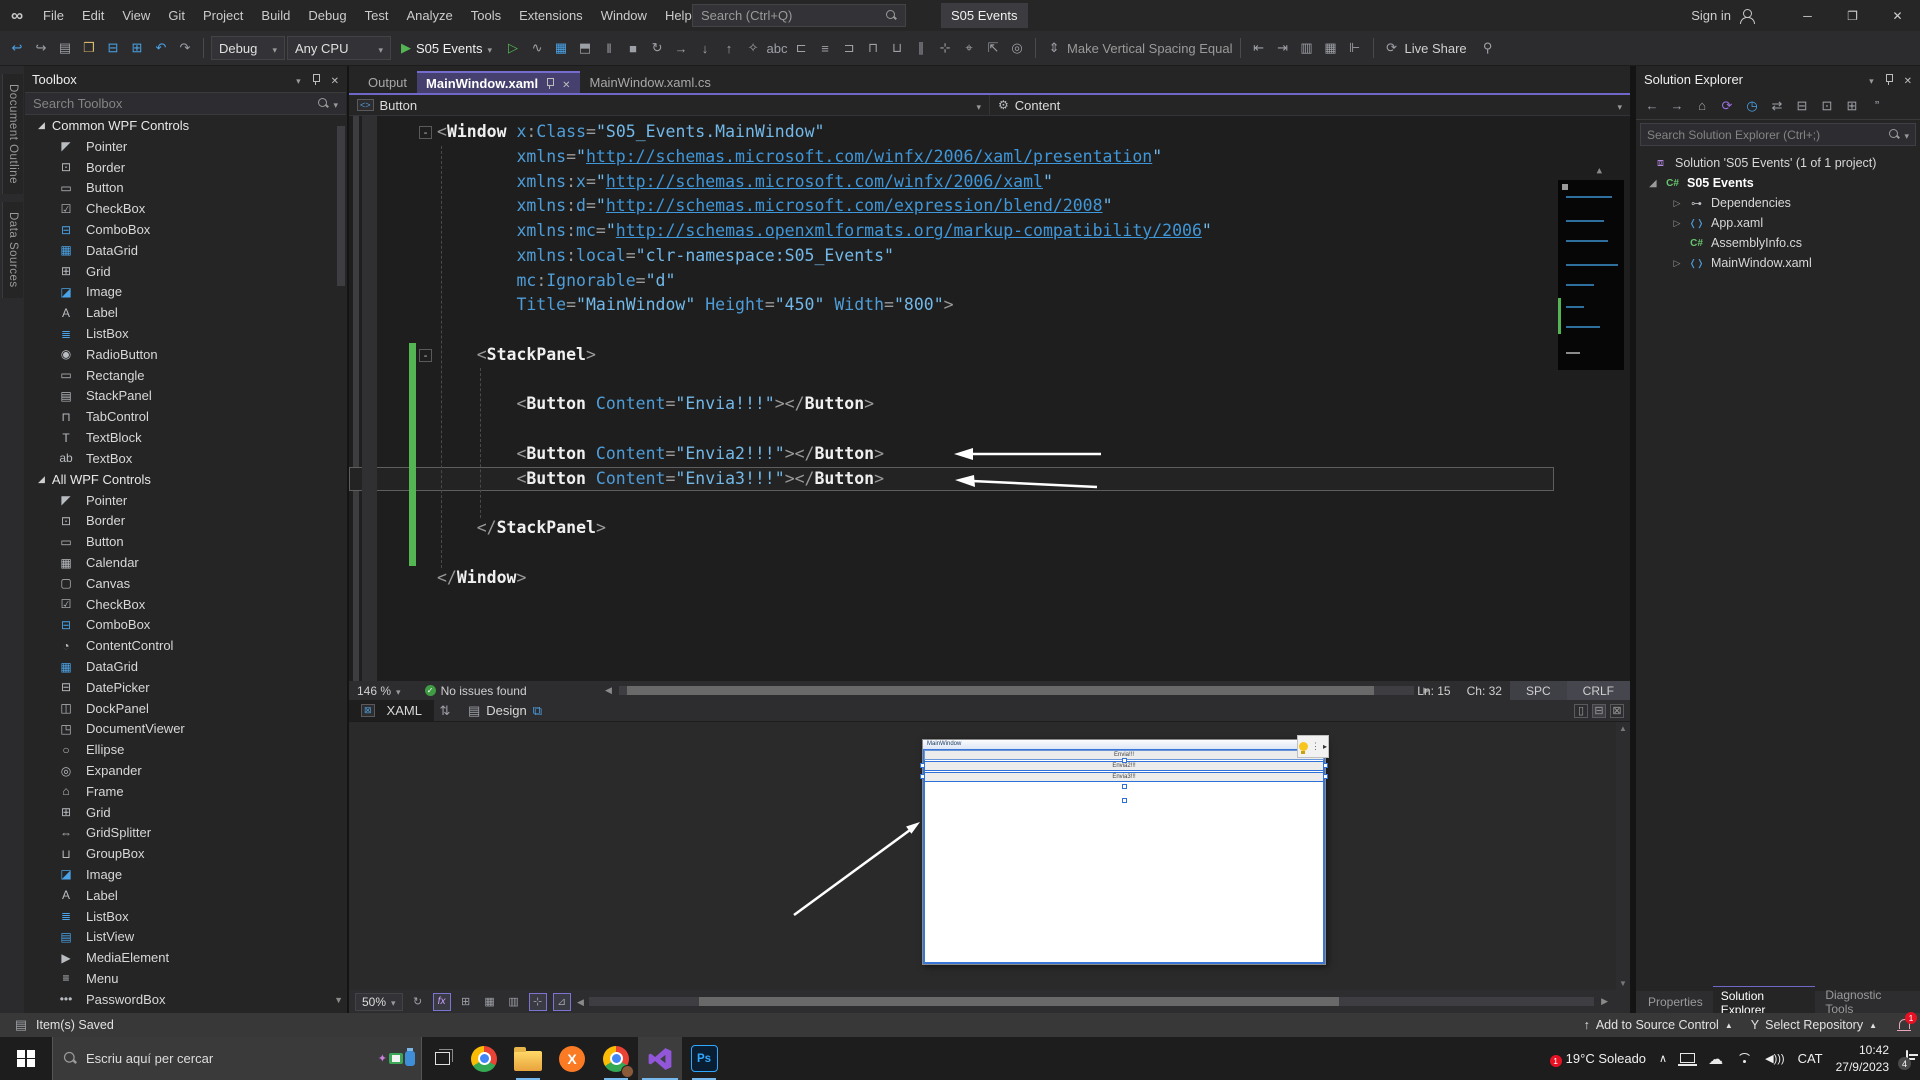 The height and width of the screenshot is (1080, 1920). Describe the element at coordinates (891, 15) in the screenshot. I see `search-icon` at that location.